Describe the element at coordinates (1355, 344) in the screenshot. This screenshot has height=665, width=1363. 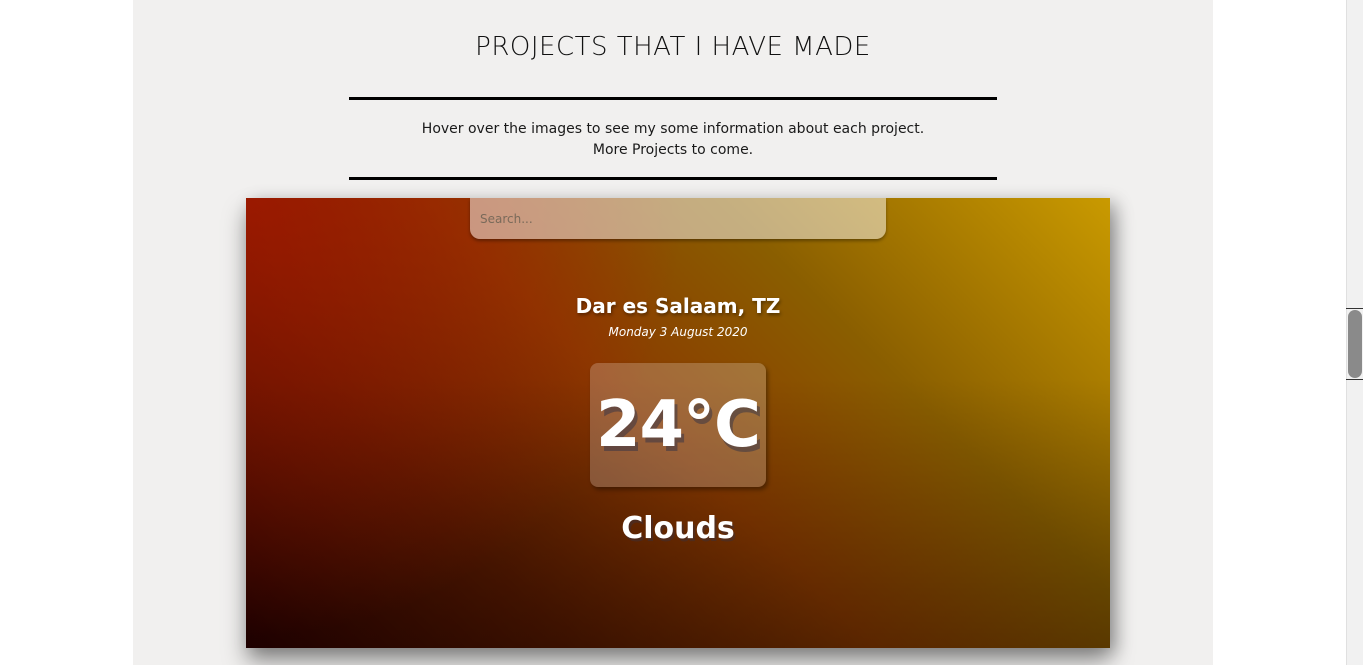
I see `scrollbar-thumb` at that location.